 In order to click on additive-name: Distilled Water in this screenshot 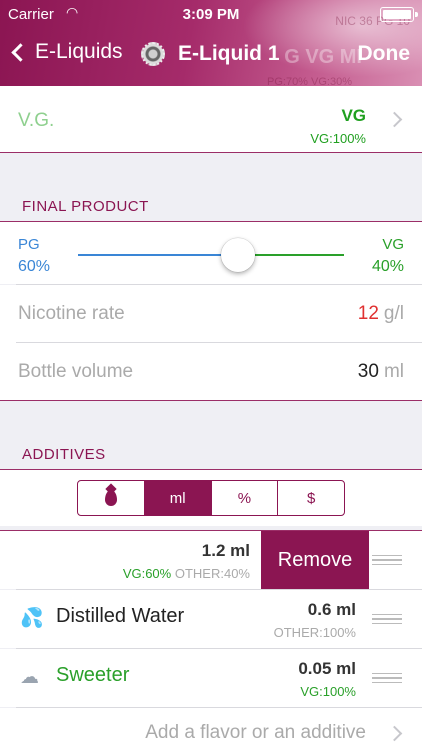, I will do `click(120, 616)`.